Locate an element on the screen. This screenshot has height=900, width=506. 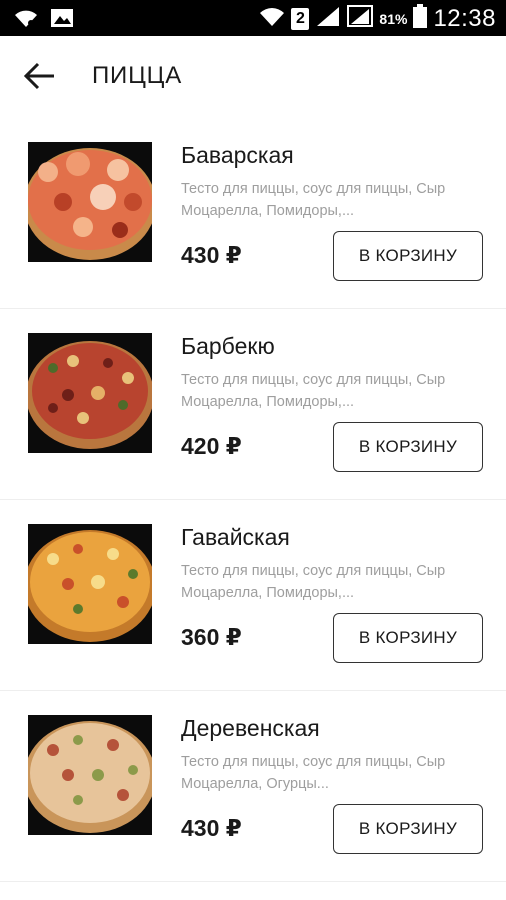
signal-r-icon is located at coordinates (360, 18).